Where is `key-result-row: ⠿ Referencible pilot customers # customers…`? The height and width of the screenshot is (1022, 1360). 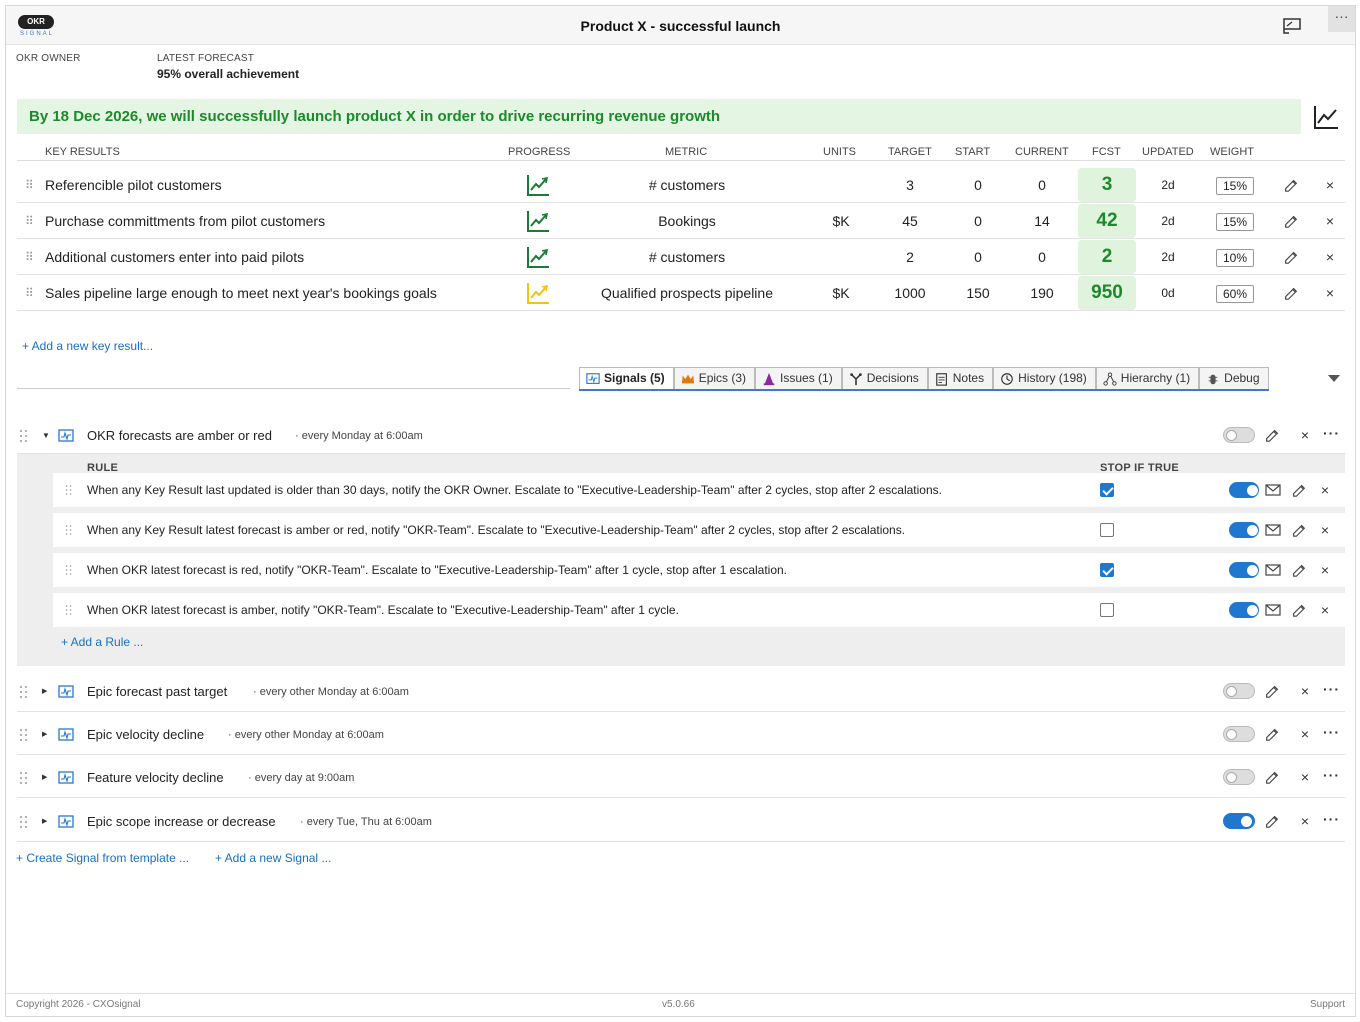
key-result-row: ⠿ Referencible pilot customers # customers… is located at coordinates (681, 185).